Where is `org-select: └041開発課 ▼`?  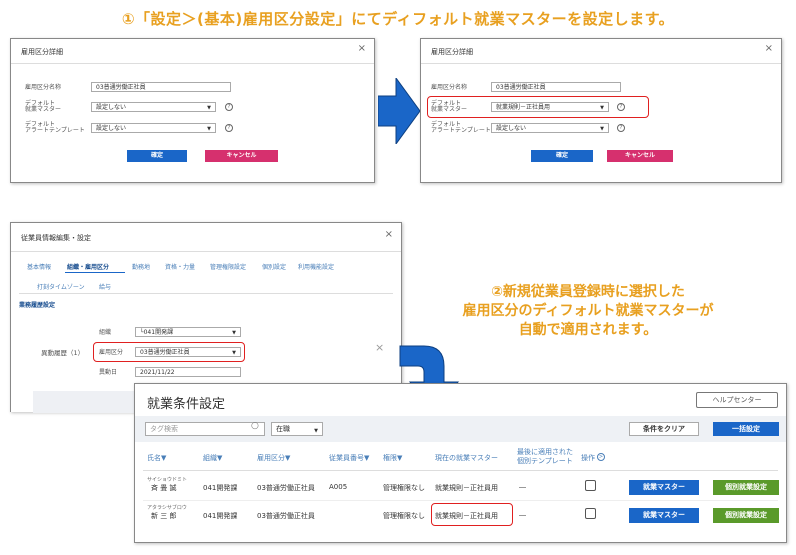
org-select: └041開発課 ▼ is located at coordinates (188, 332).